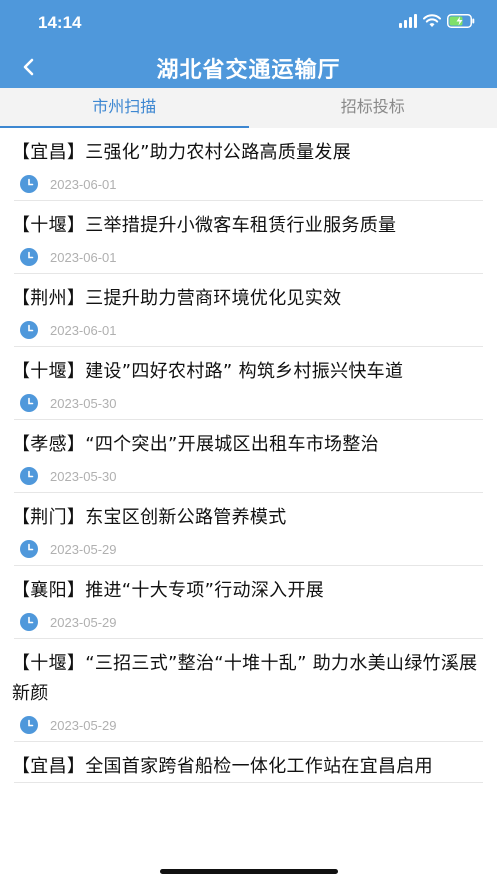 Image resolution: width=497 pixels, height=883 pixels. I want to click on article-title: 【襄阳】推进“十大专项”行动深入开展, so click(168, 590).